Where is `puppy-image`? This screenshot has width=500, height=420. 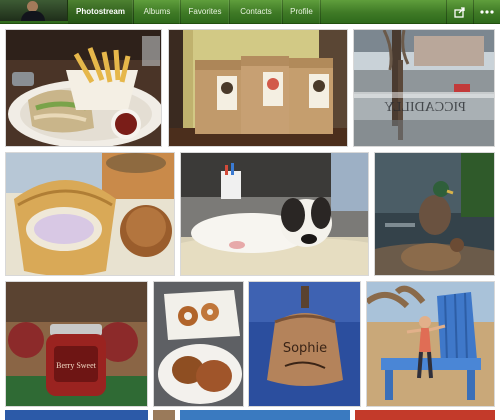 puppy-image is located at coordinates (274, 214).